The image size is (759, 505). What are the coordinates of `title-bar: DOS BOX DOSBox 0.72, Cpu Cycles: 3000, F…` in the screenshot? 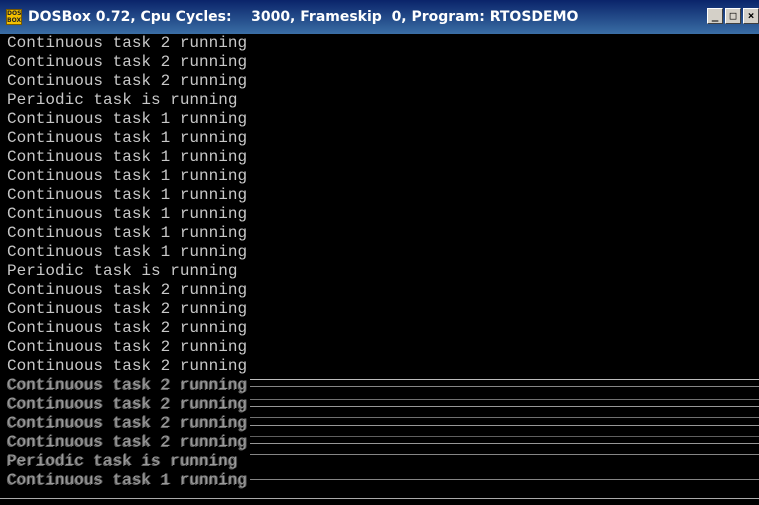 It's located at (379, 17).